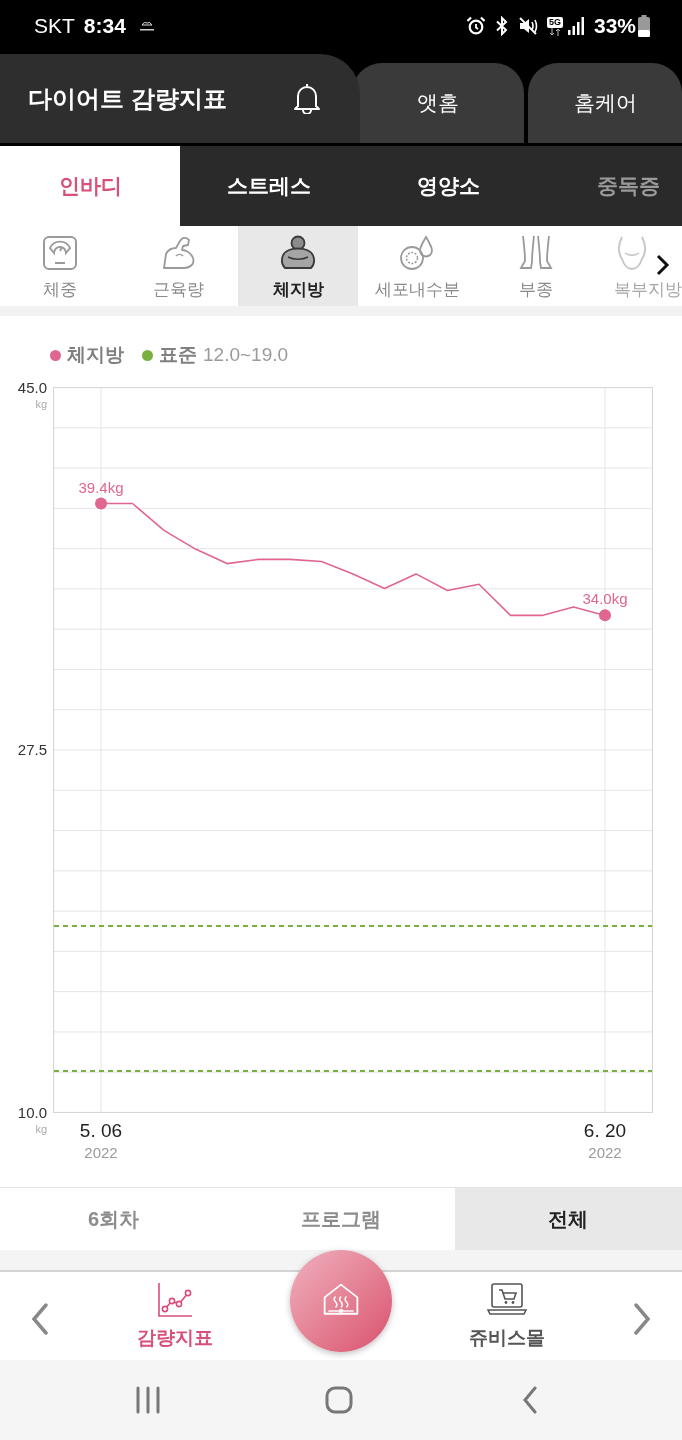  Describe the element at coordinates (32, 387) in the screenshot. I see `y-axis-tick-label: 45.0` at that location.